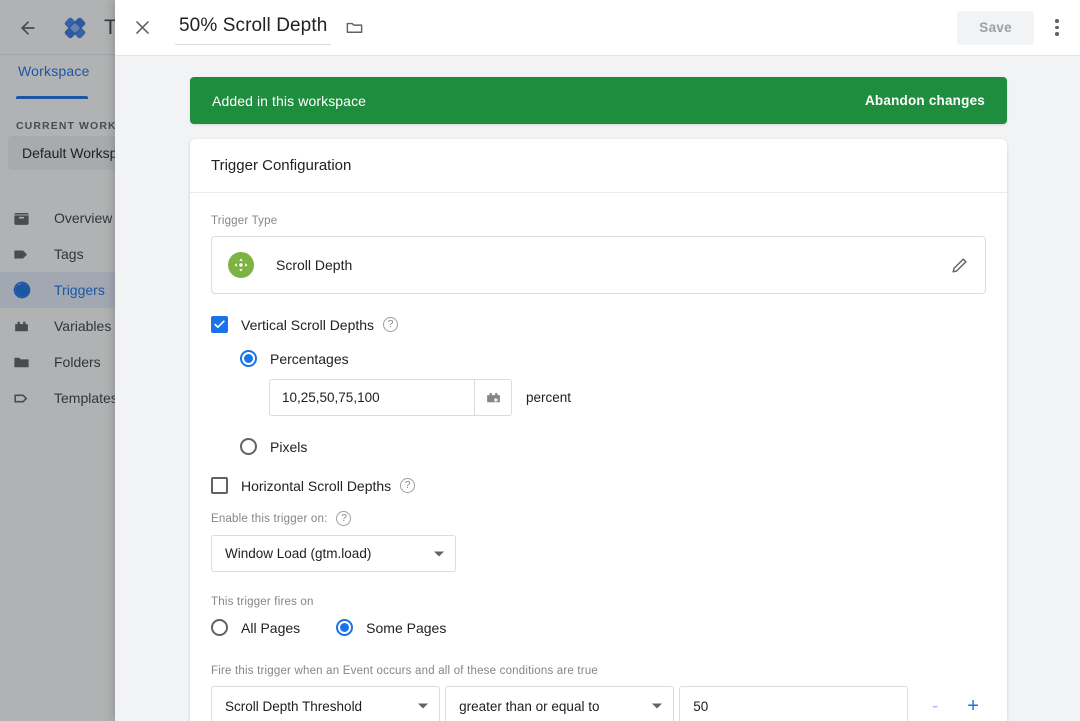 The image size is (1080, 721). What do you see at coordinates (995, 27) in the screenshot?
I see `save-button: Save` at bounding box center [995, 27].